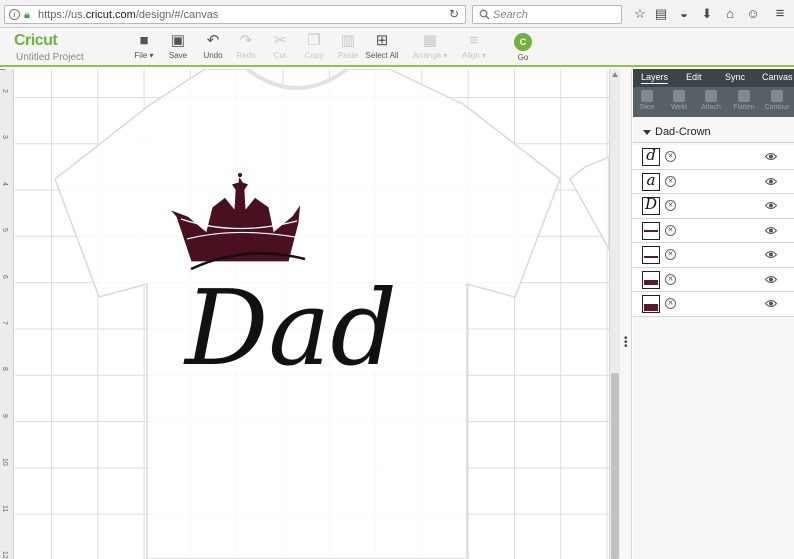 This screenshot has height=559, width=794. Describe the element at coordinates (711, 96) in the screenshot. I see `attach-icon` at that location.